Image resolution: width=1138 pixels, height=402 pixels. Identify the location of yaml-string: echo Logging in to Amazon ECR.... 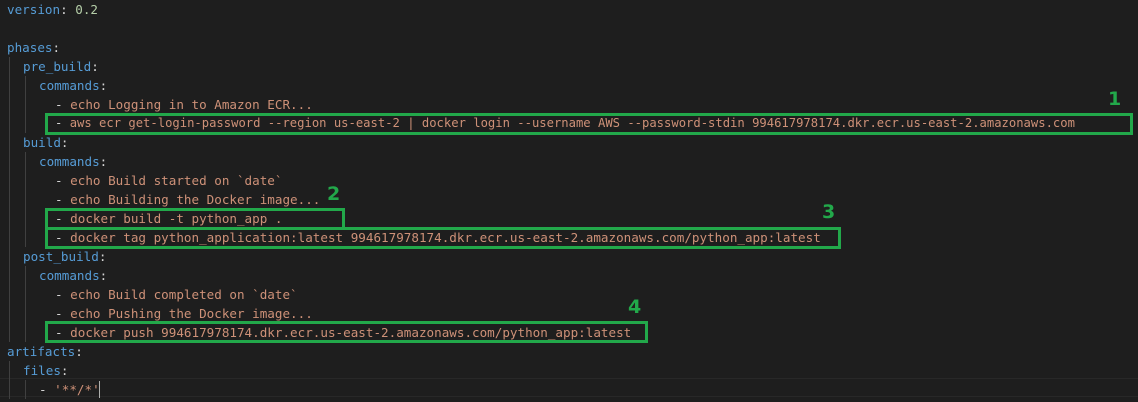
(191, 104).